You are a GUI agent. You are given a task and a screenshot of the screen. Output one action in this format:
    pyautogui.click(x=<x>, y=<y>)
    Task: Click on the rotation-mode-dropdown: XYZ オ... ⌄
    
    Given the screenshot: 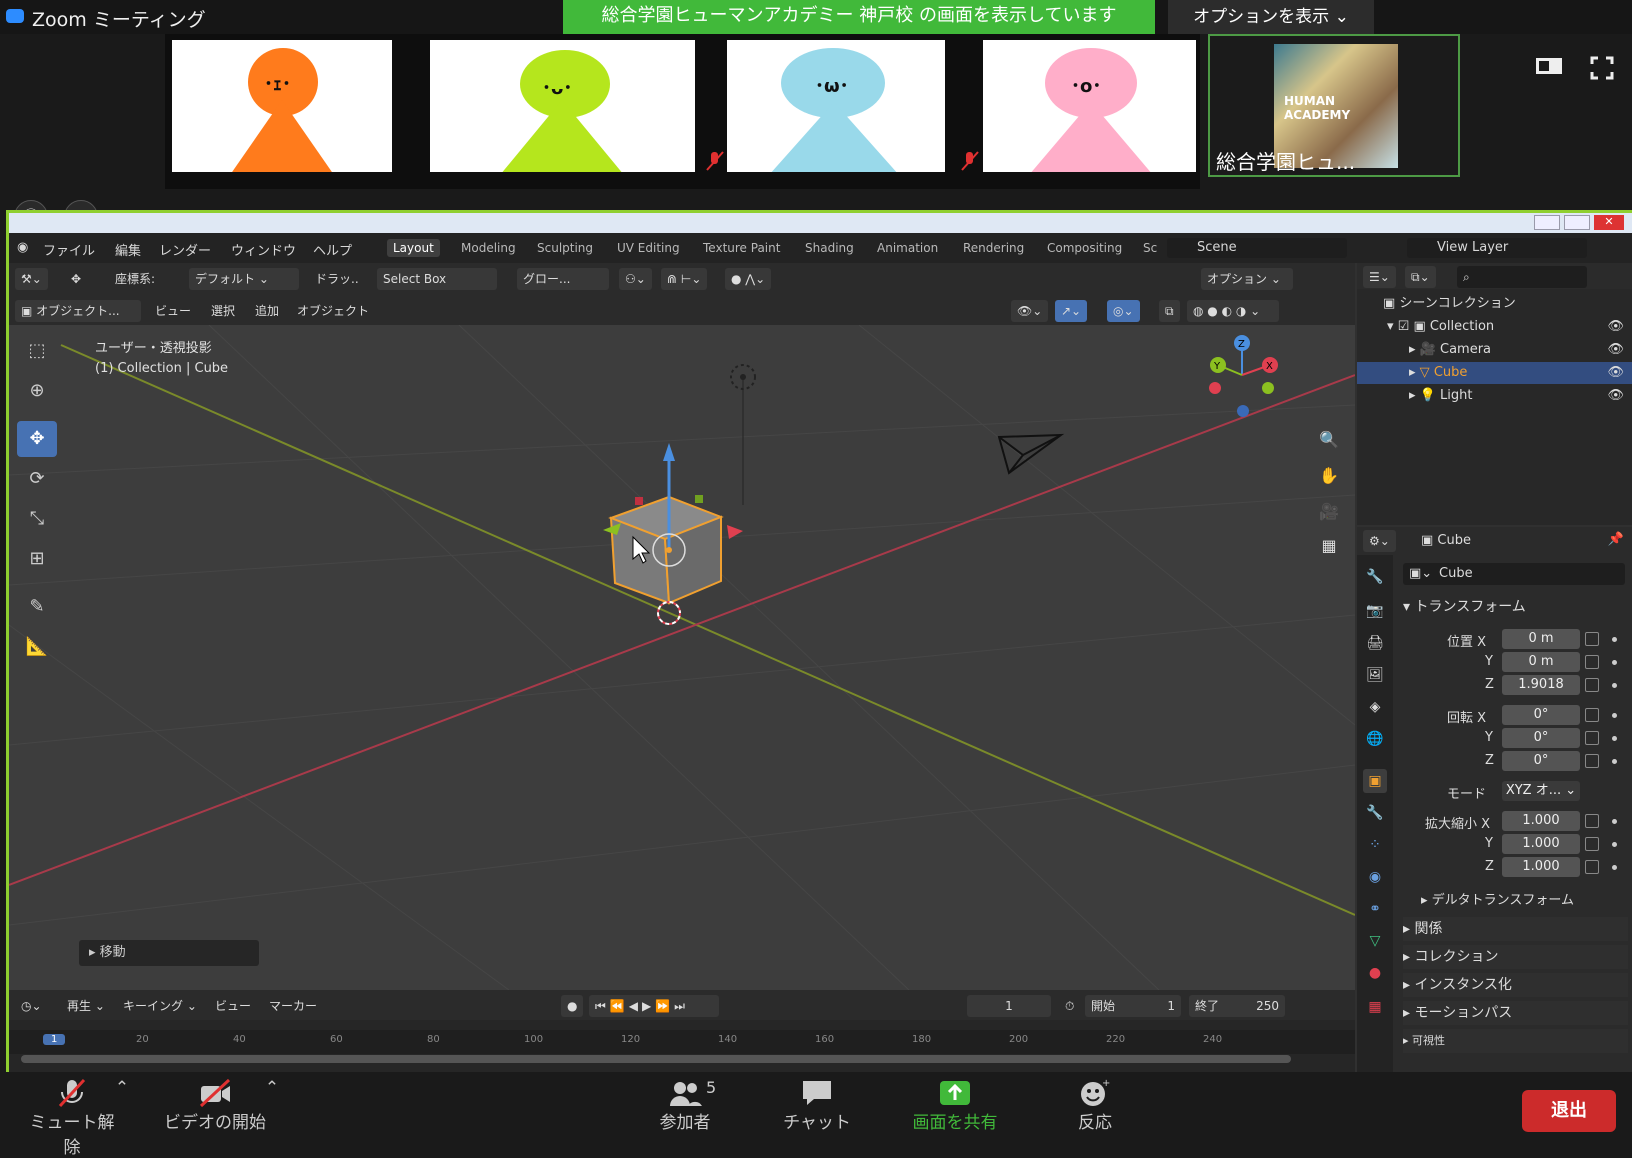 What is the action you would take?
    pyautogui.click(x=1541, y=791)
    